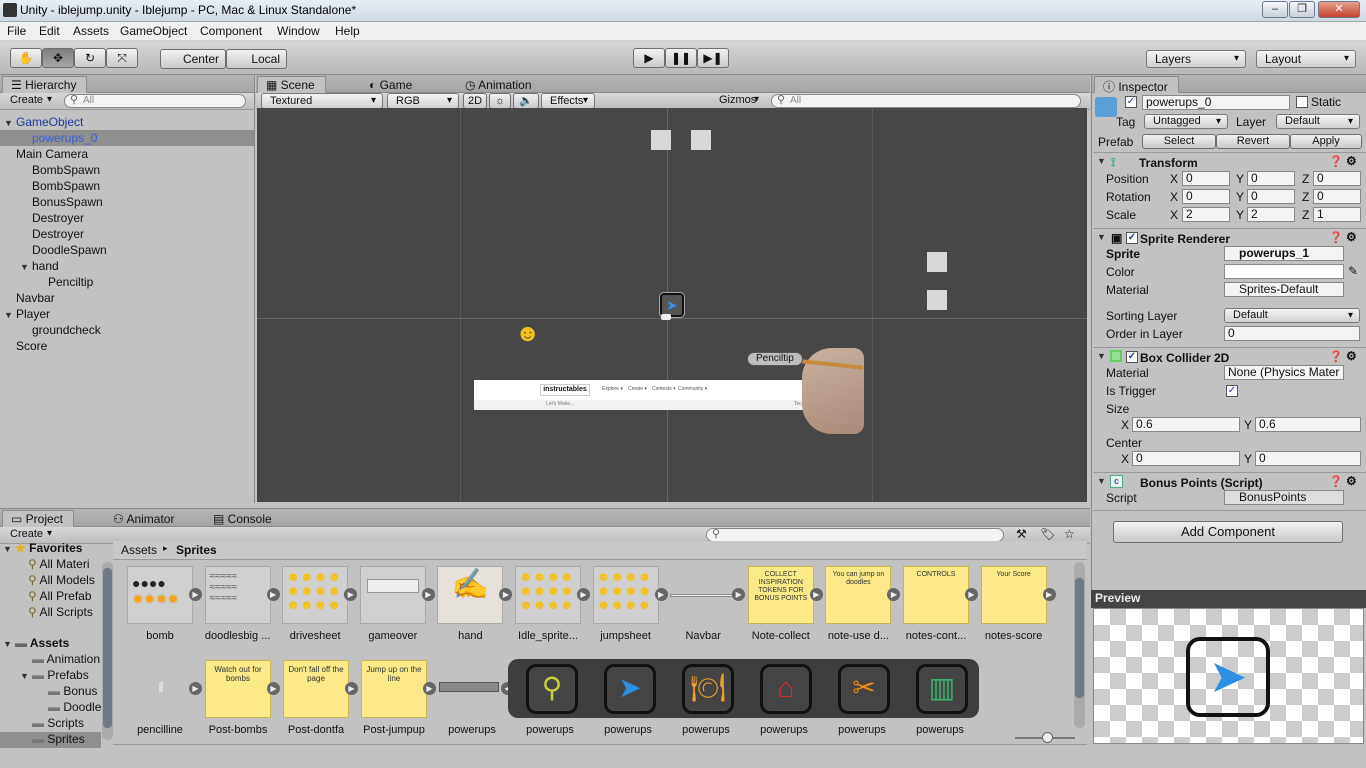 Image resolution: width=1366 pixels, height=768 pixels. I want to click on pivot-local-button: Local, so click(256, 59).